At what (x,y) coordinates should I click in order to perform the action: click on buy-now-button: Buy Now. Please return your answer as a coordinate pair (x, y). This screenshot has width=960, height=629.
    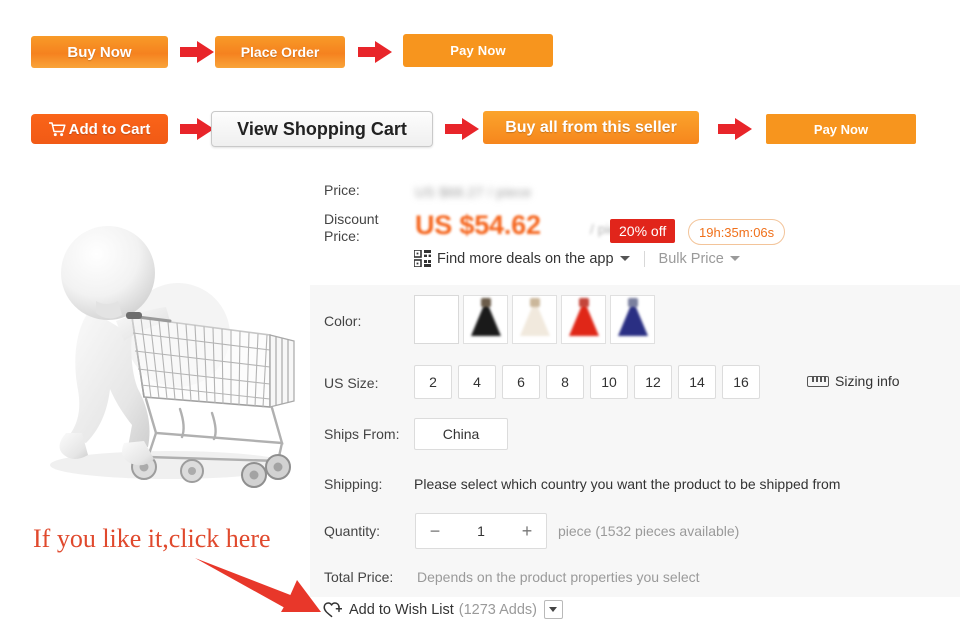
    Looking at the image, I should click on (99, 52).